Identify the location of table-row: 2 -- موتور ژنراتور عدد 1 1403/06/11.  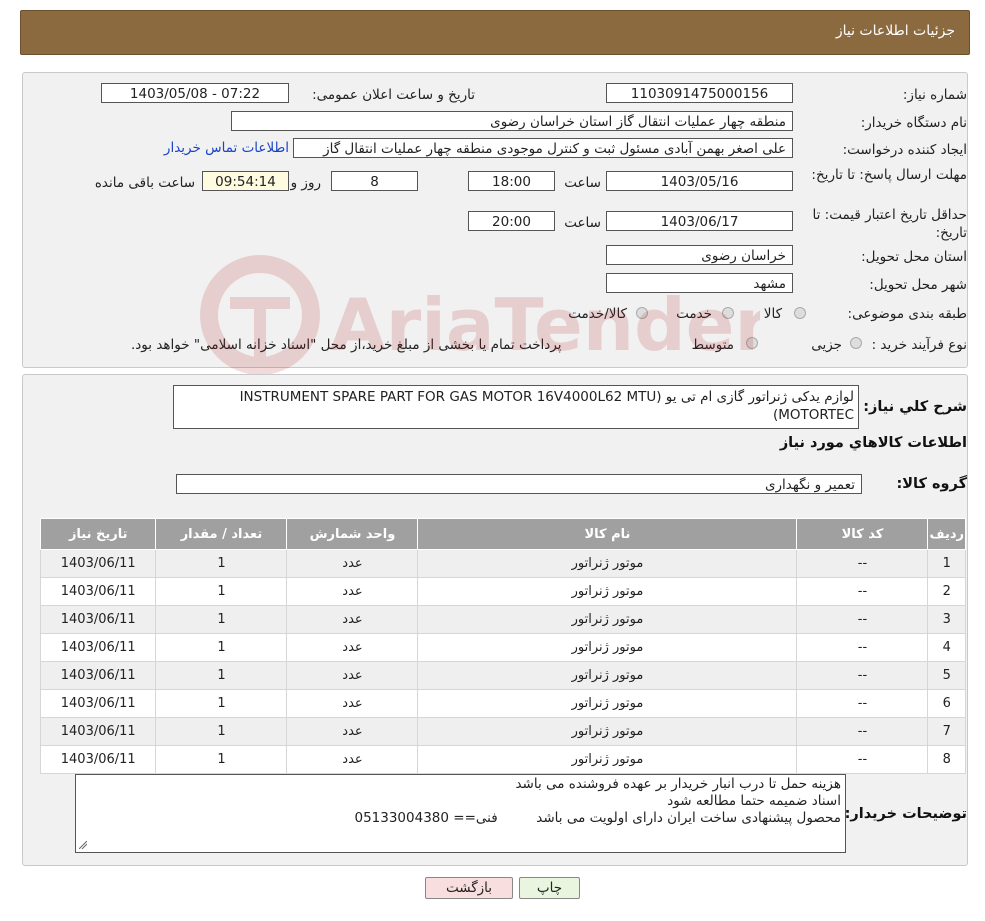
(502, 591).